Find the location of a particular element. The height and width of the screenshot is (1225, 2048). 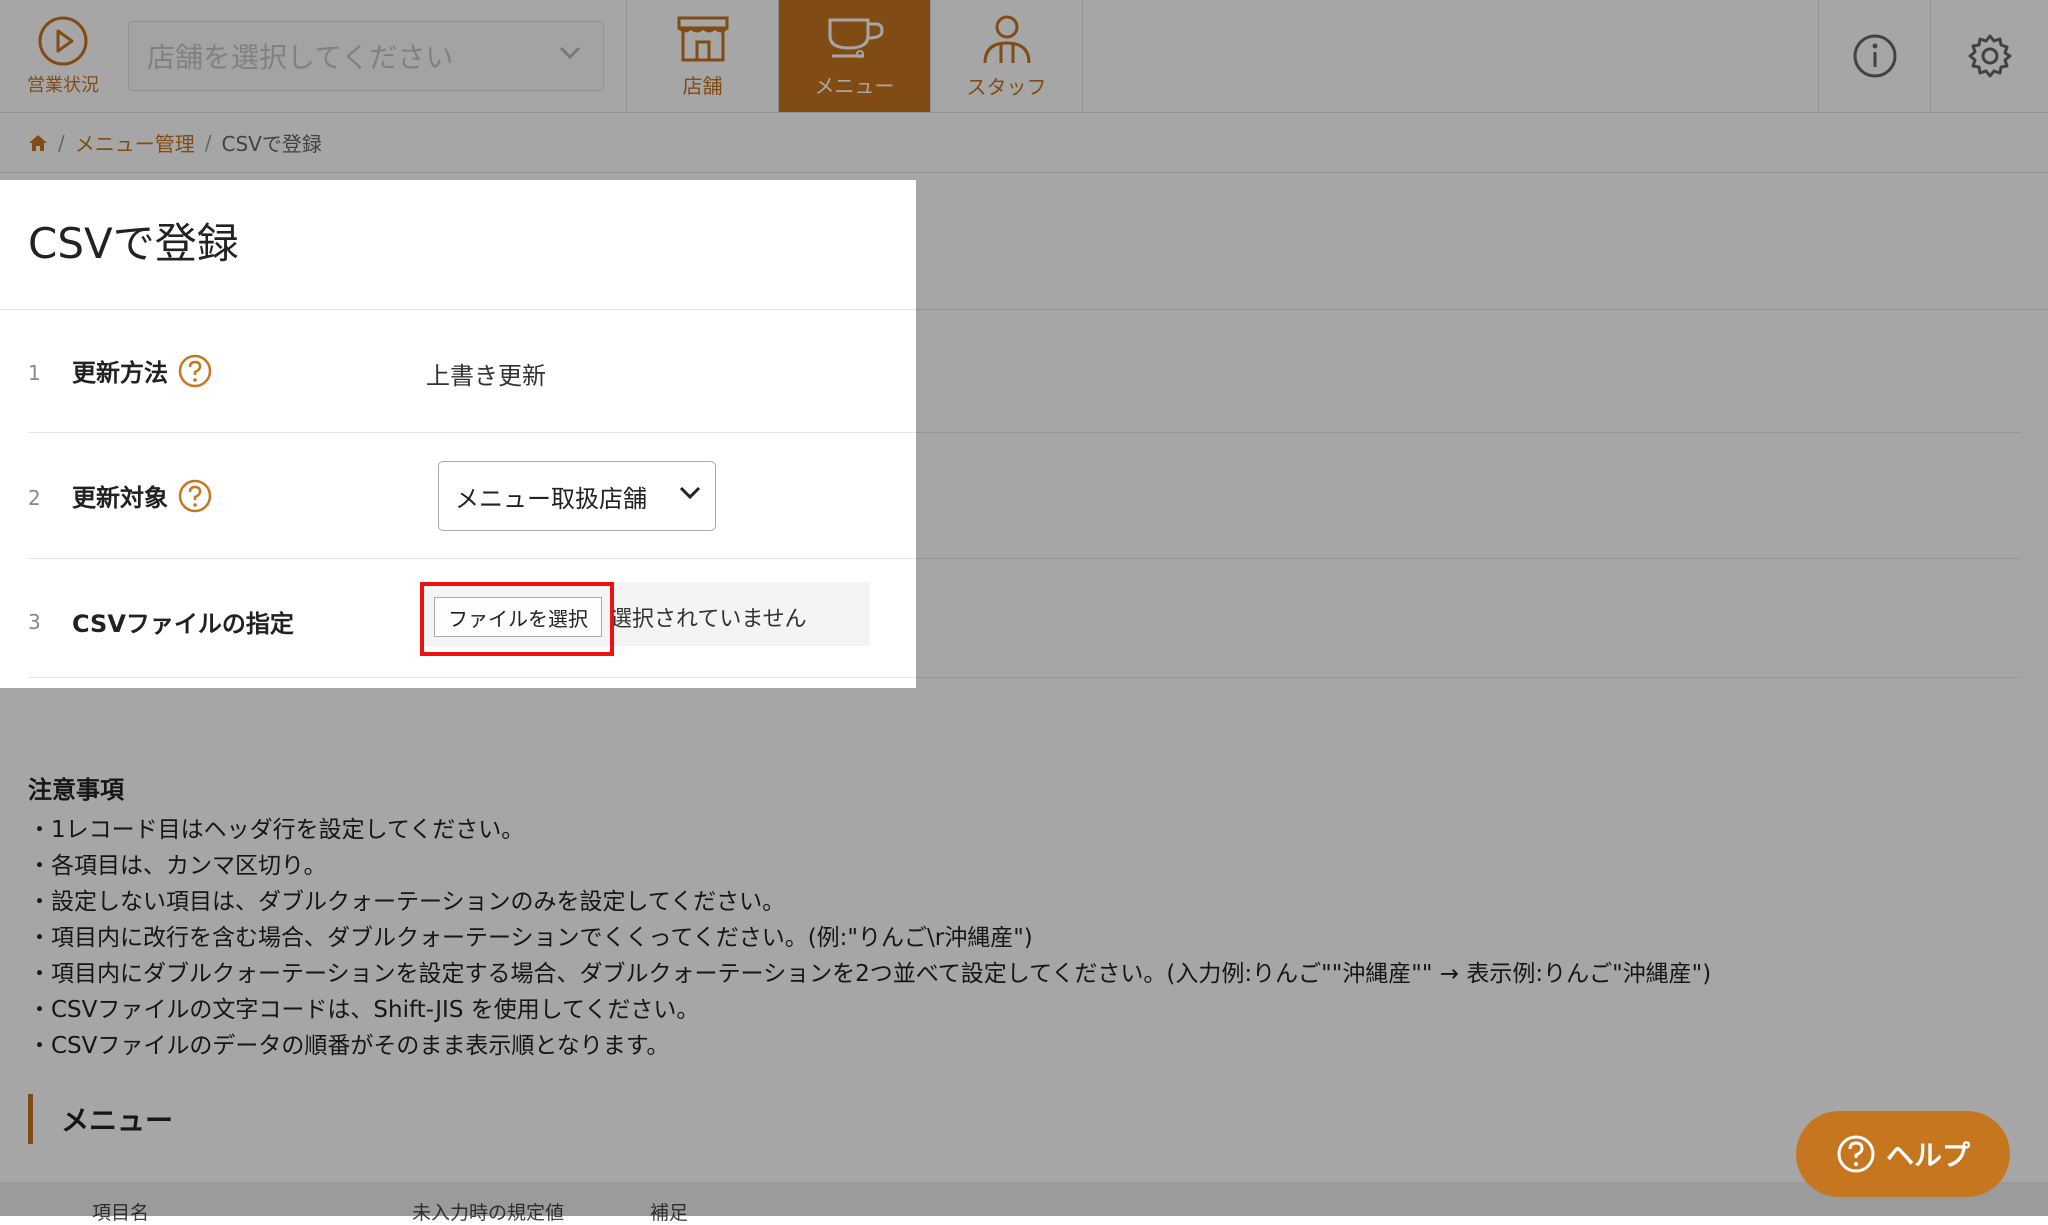

row-number: 2 is located at coordinates (34, 498).